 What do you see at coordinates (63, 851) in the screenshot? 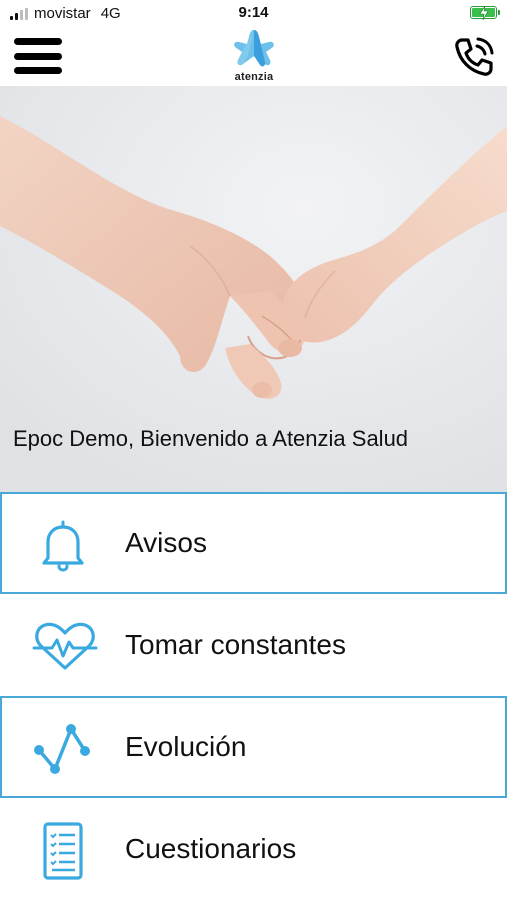
I see `checklist-icon` at bounding box center [63, 851].